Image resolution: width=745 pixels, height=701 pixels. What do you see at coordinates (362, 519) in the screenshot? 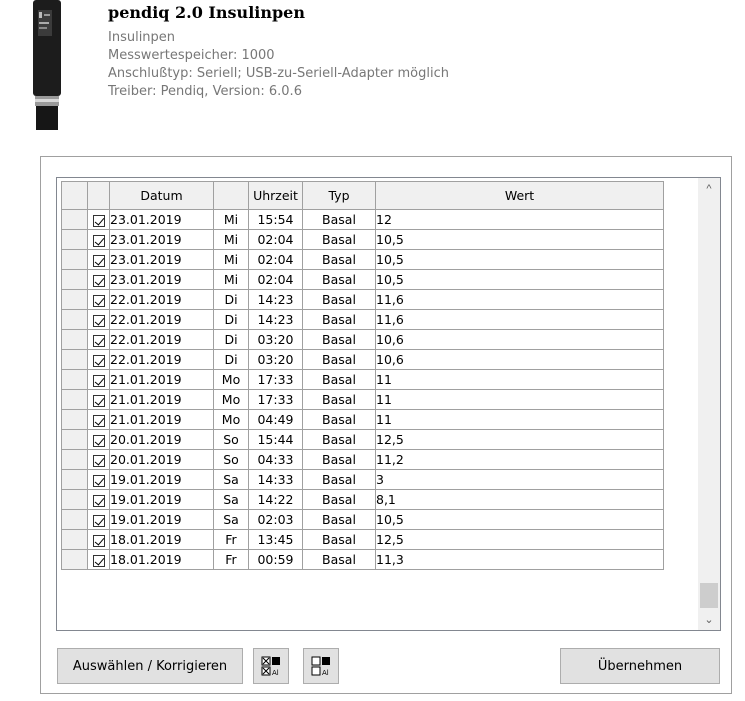
I see `table-row: 19.01.2019 Sa 02:03 Basal 10,5` at bounding box center [362, 519].